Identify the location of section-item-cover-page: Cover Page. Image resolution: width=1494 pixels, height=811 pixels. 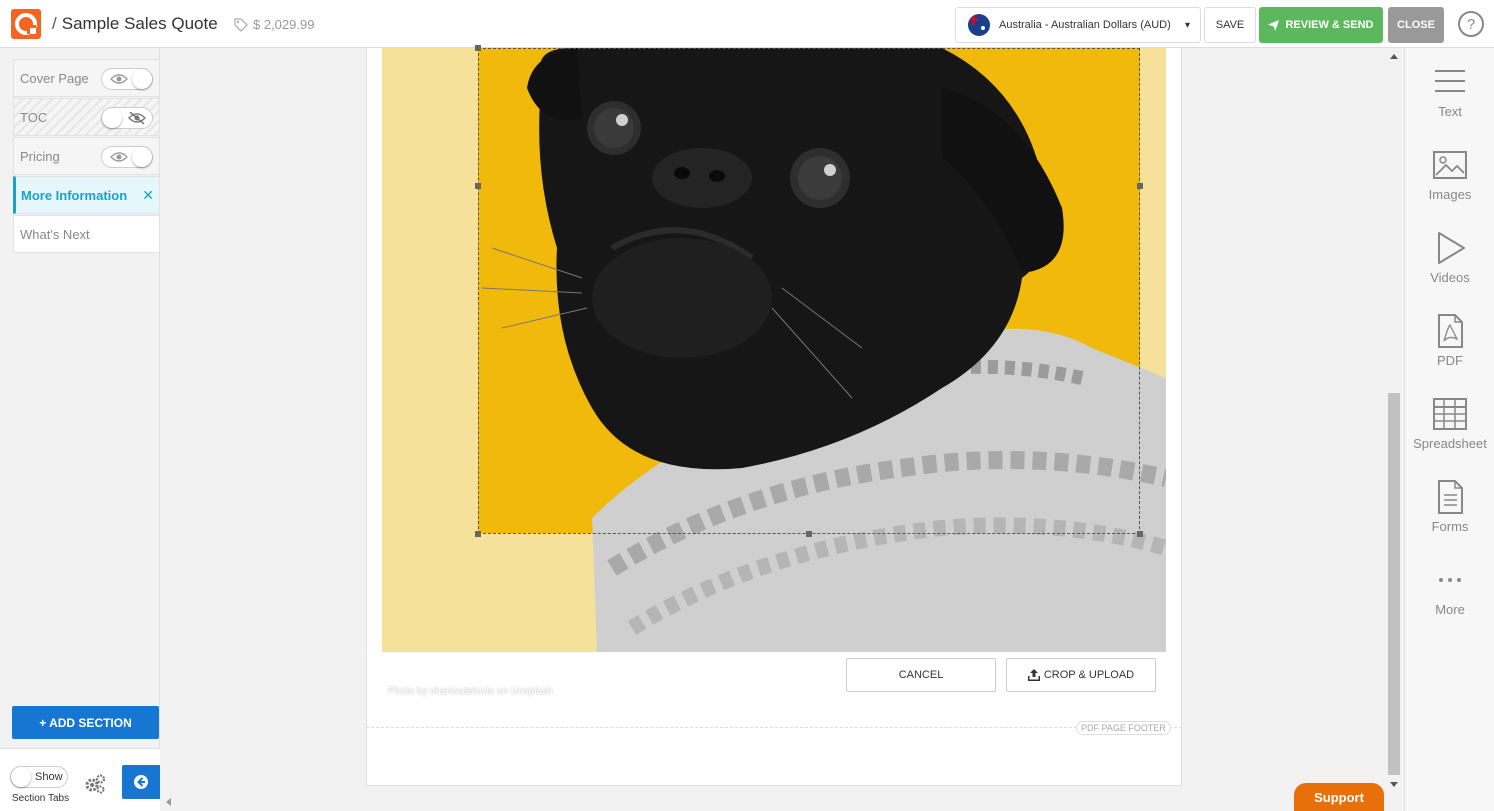
(86, 78).